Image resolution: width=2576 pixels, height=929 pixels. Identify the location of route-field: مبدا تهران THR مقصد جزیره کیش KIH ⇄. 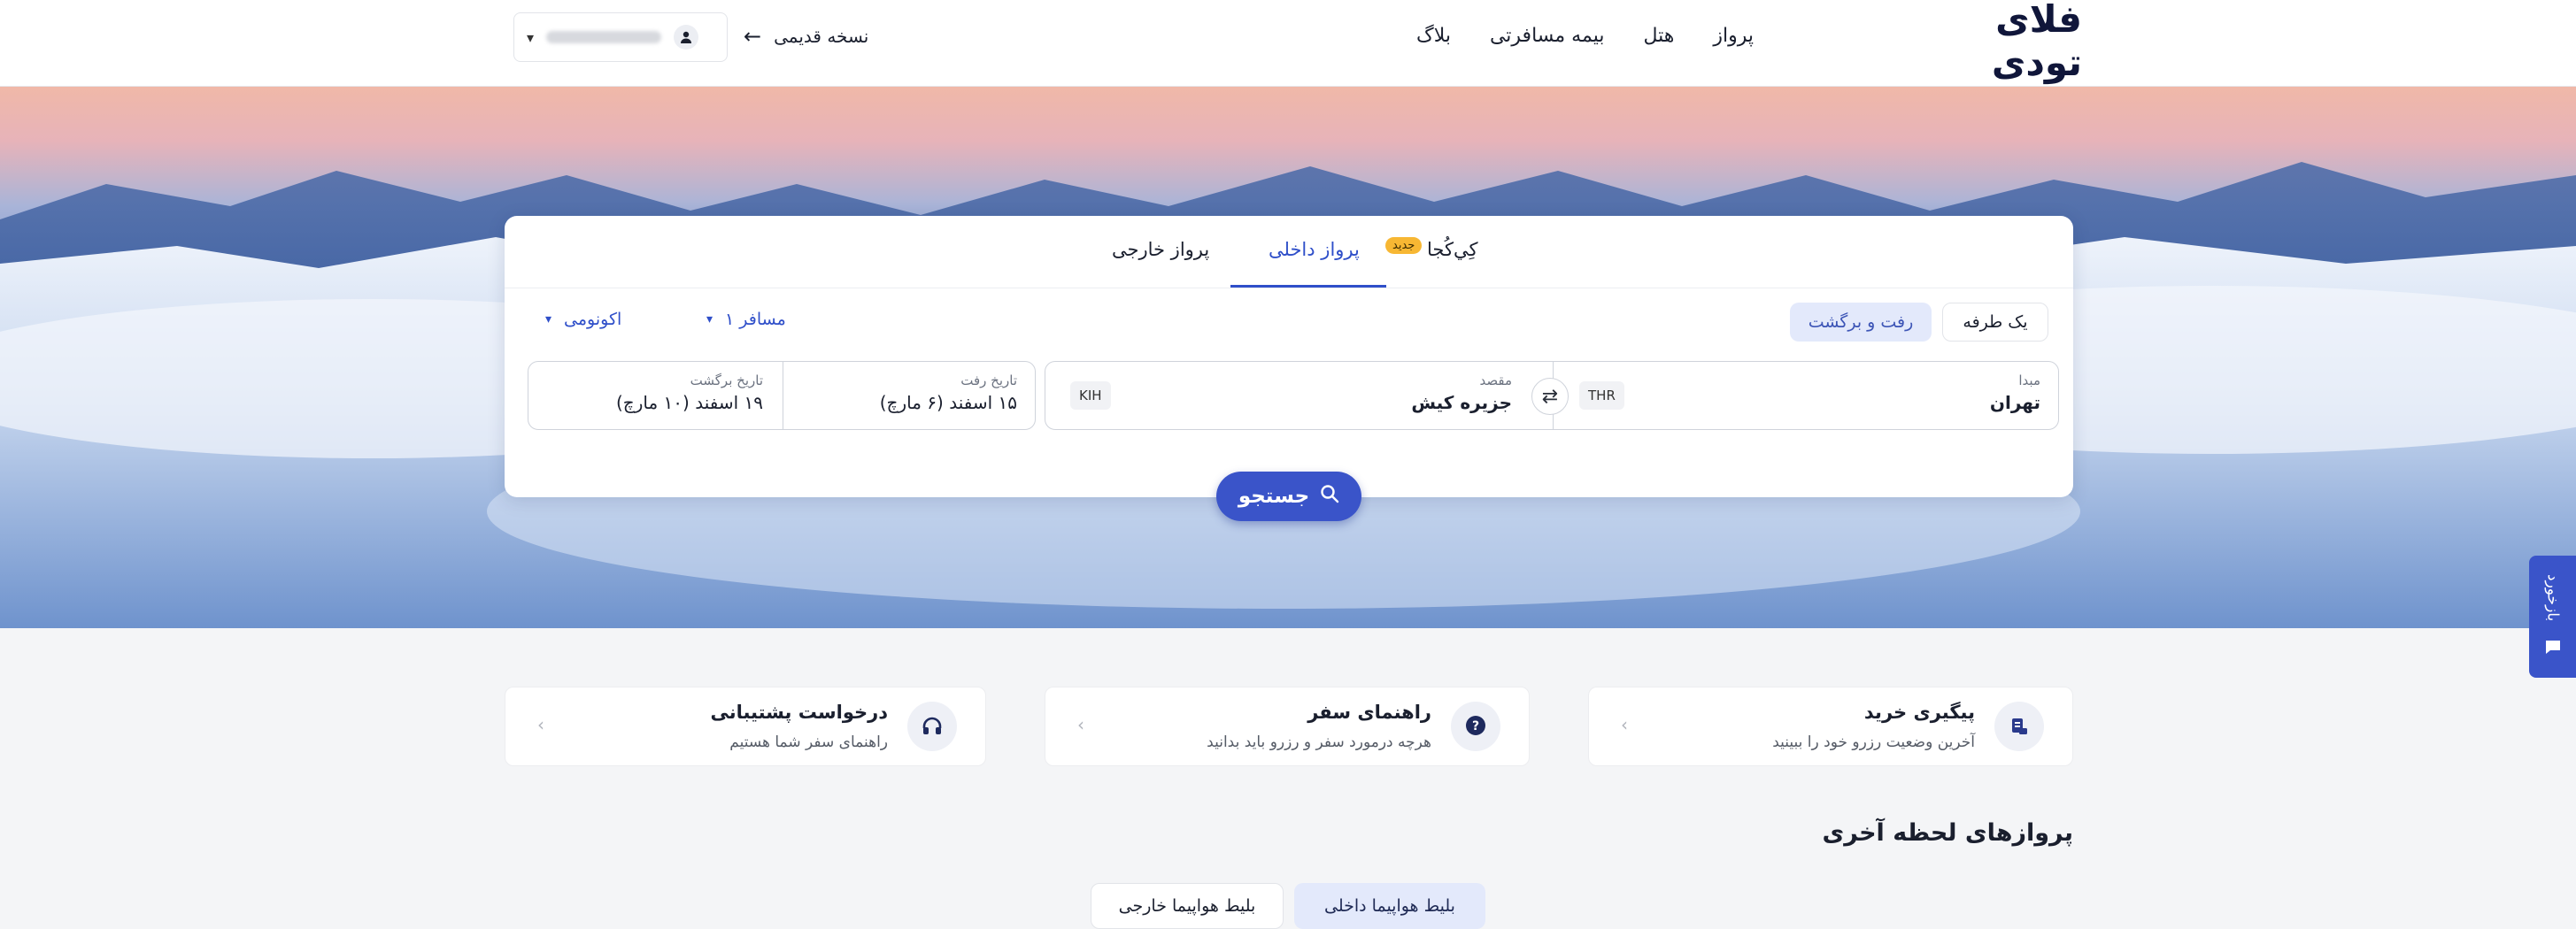
(1552, 395).